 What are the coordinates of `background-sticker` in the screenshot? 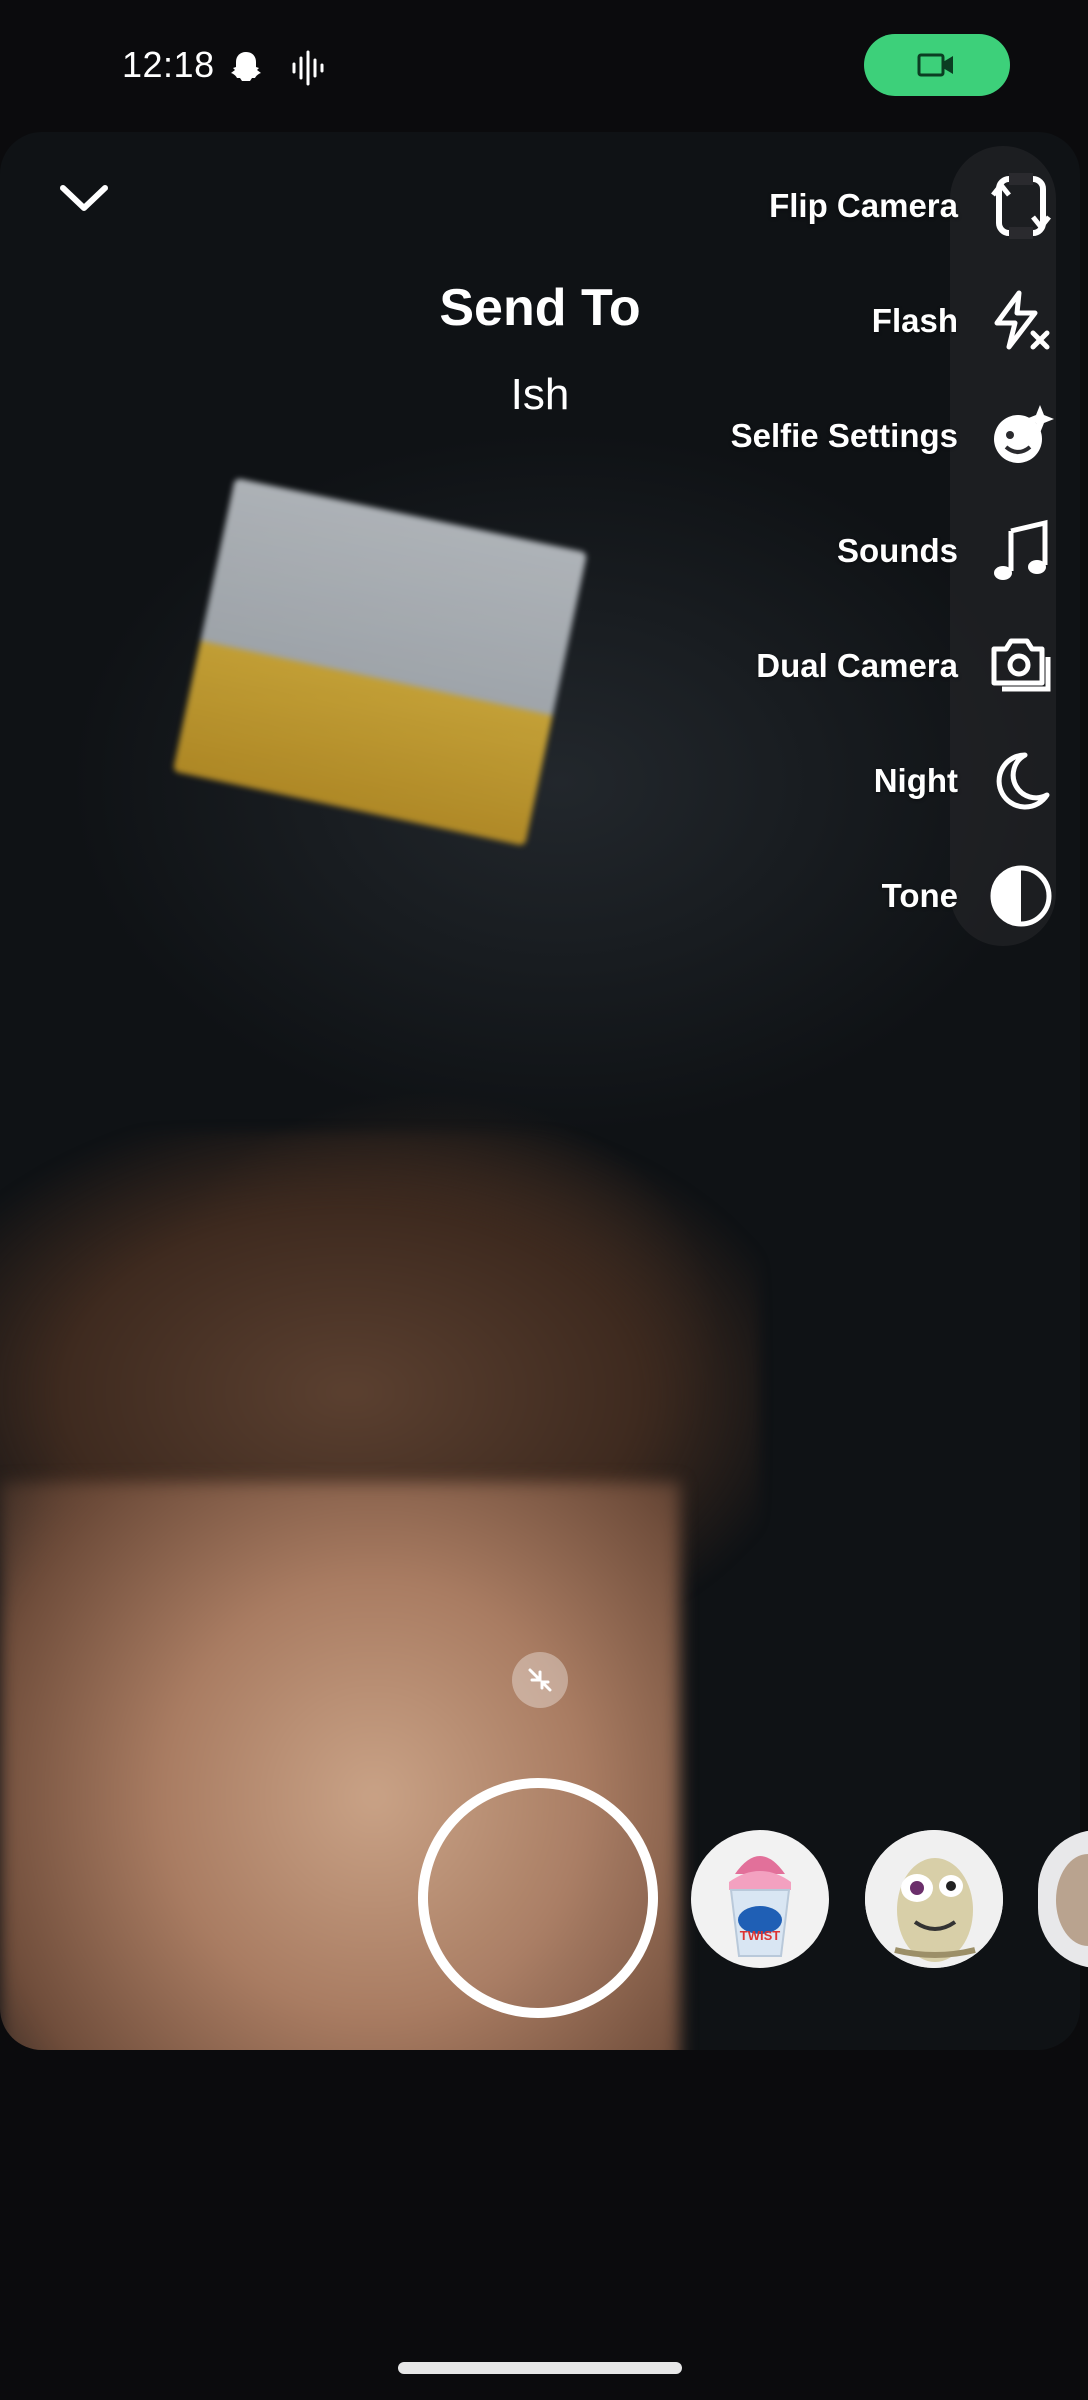 It's located at (380, 662).